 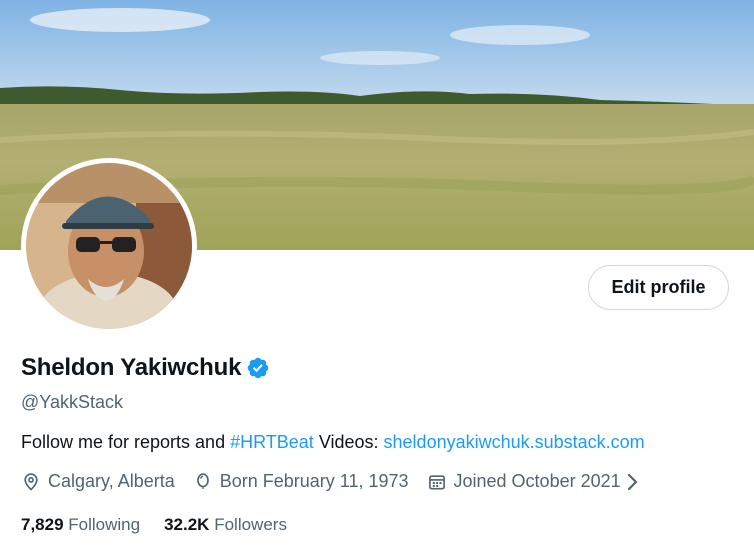 I want to click on location-text: Calgary, Alberta, so click(x=111, y=481).